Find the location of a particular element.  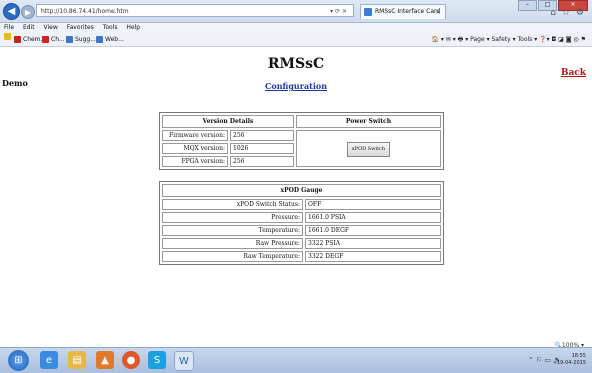

home-icon: ⌂ is located at coordinates (553, 13).